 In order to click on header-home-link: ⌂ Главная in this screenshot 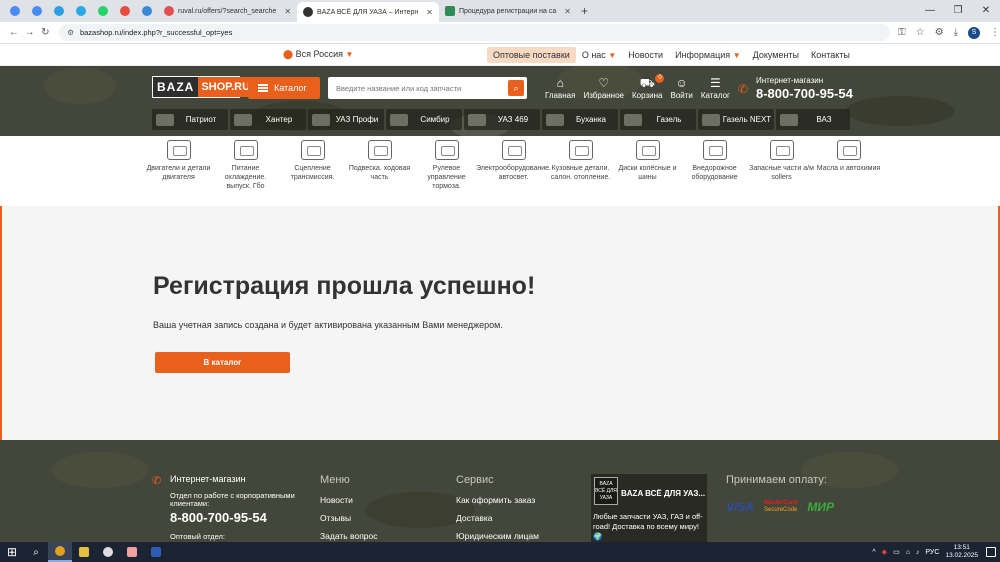, I will do `click(560, 88)`.